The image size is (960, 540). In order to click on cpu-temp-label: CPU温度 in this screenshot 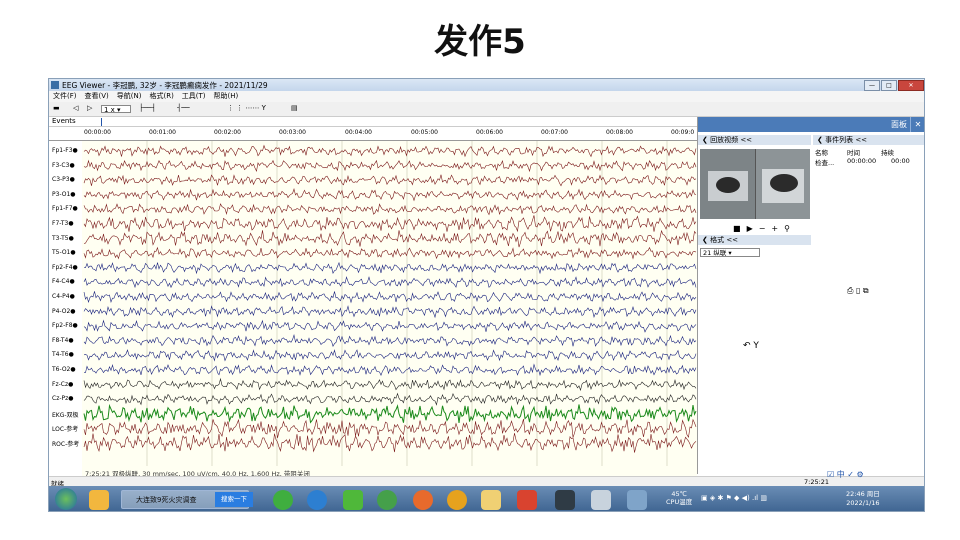, I will do `click(679, 502)`.